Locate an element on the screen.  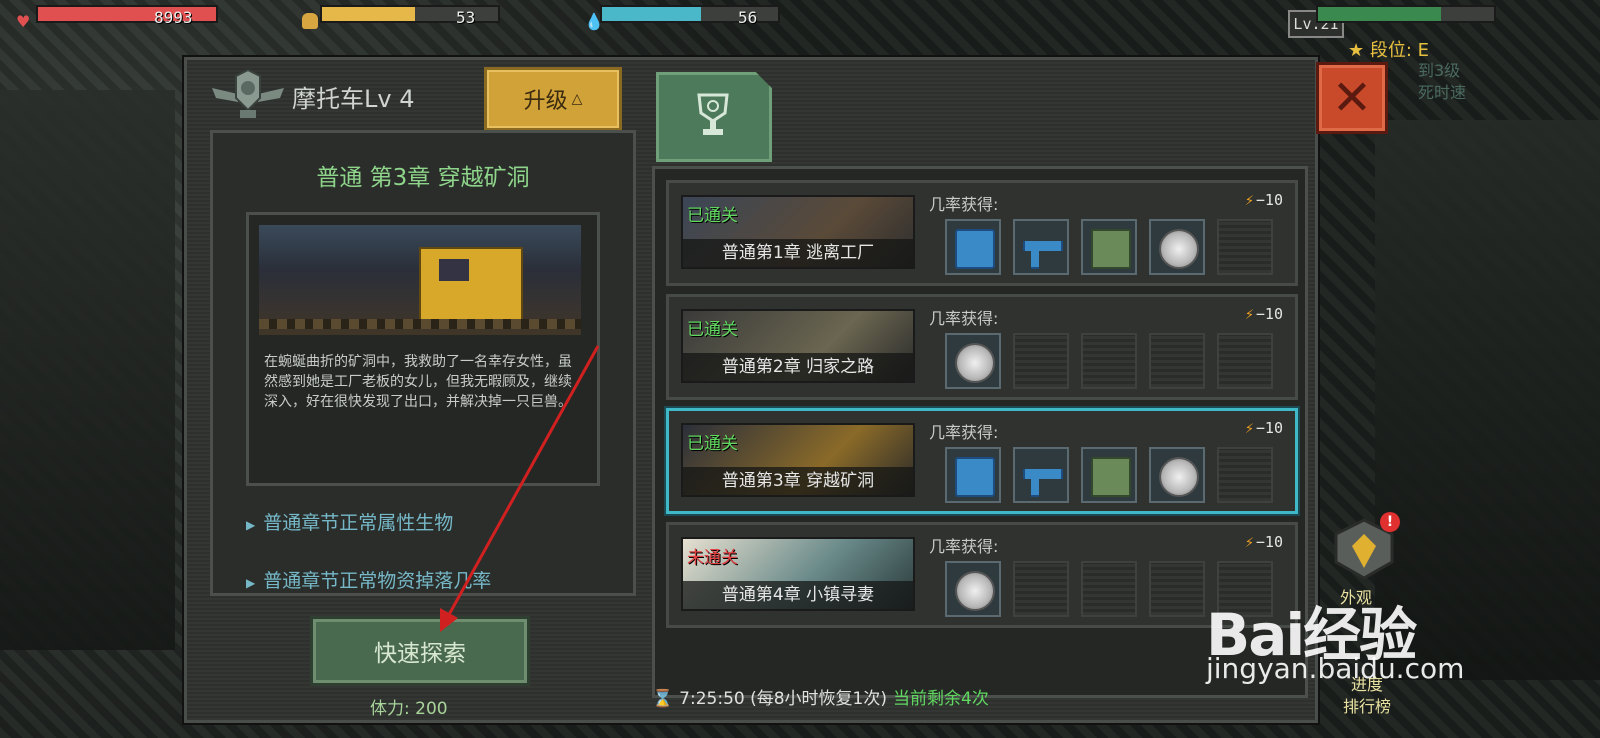
mine-cart-scene-image is located at coordinates (420, 280).